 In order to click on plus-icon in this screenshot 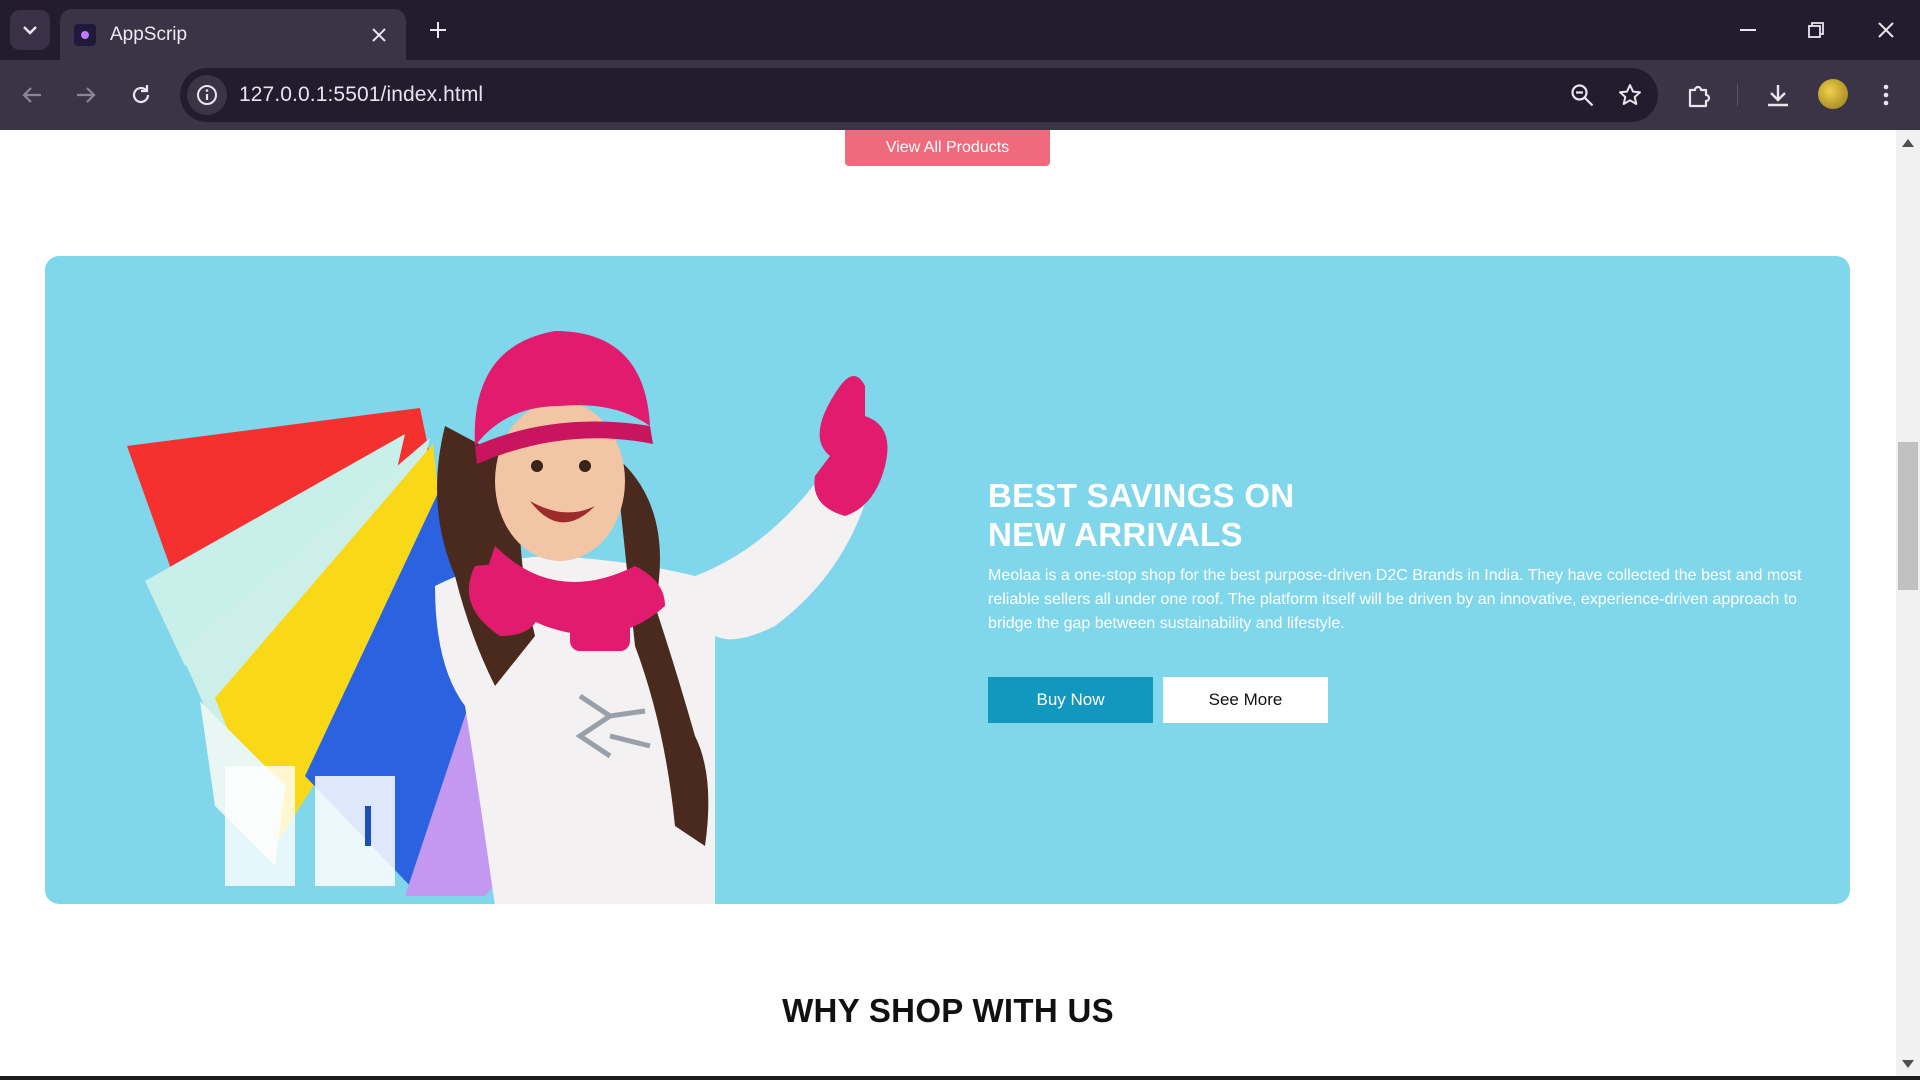, I will do `click(438, 30)`.